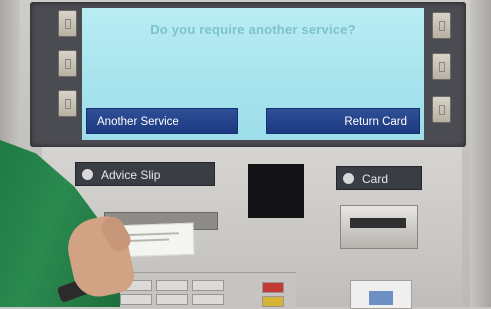  I want to click on cash-dispenser-window, so click(276, 191).